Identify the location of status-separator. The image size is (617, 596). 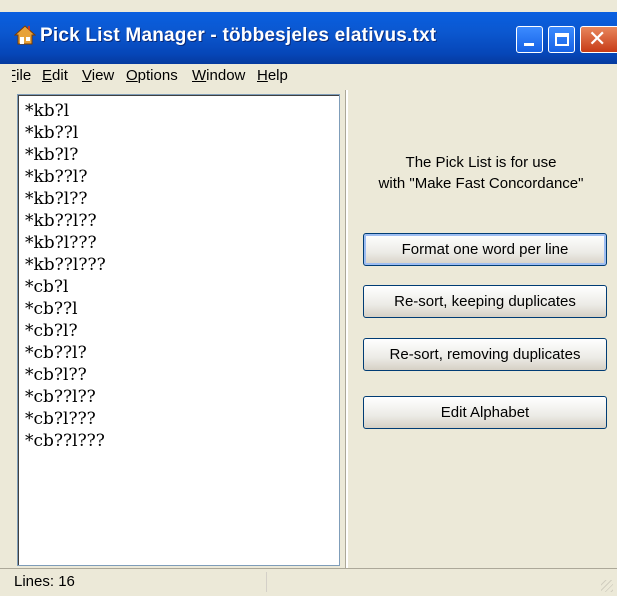
(266, 582).